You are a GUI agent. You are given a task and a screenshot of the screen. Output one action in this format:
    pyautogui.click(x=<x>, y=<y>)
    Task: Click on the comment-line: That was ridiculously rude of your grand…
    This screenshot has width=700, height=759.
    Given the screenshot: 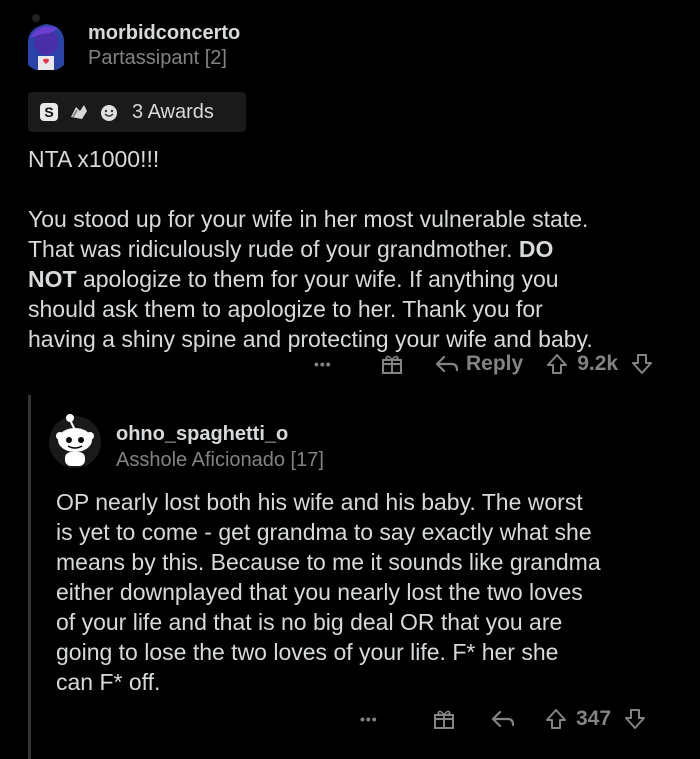 What is the action you would take?
    pyautogui.click(x=291, y=249)
    